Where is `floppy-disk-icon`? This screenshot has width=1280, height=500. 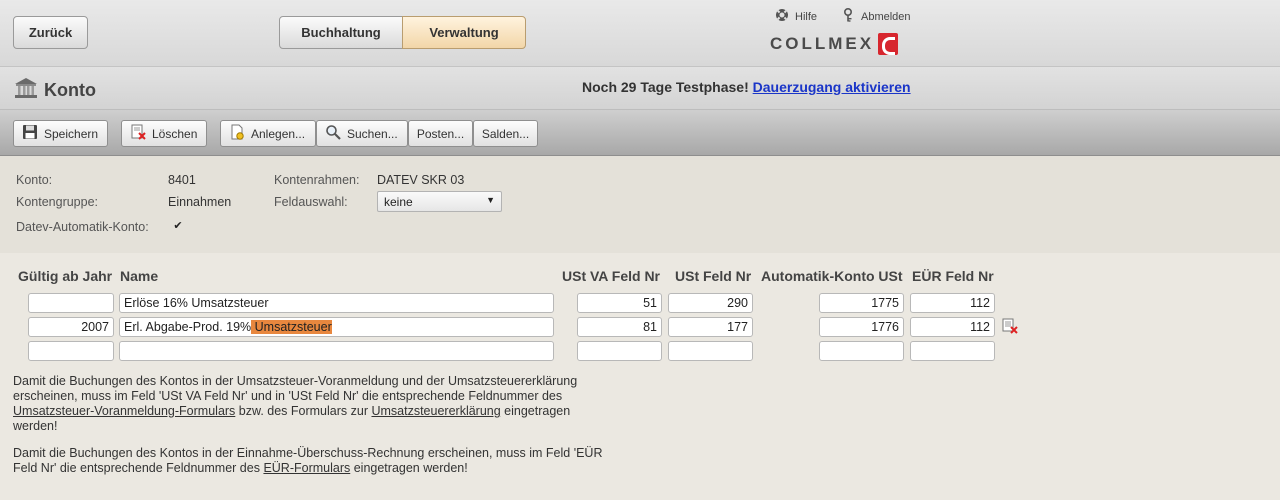 floppy-disk-icon is located at coordinates (30, 133).